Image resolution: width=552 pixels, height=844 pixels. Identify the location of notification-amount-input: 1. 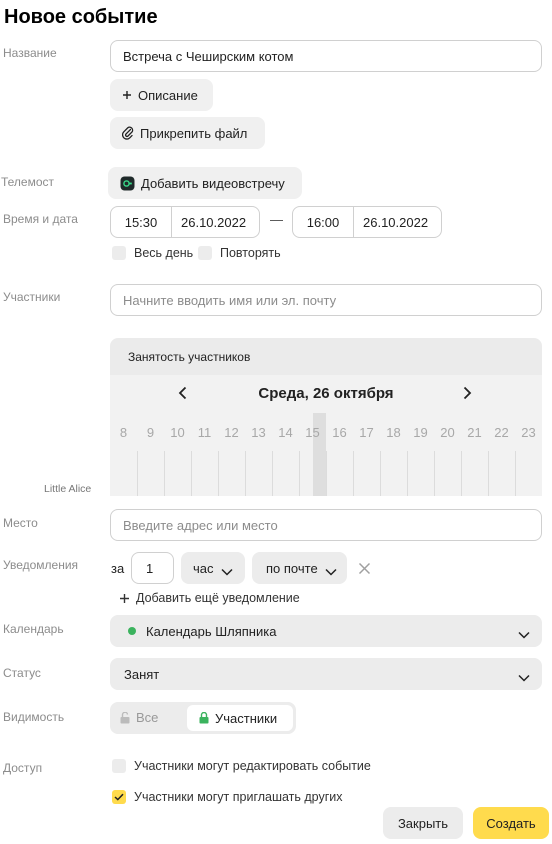
(152, 568).